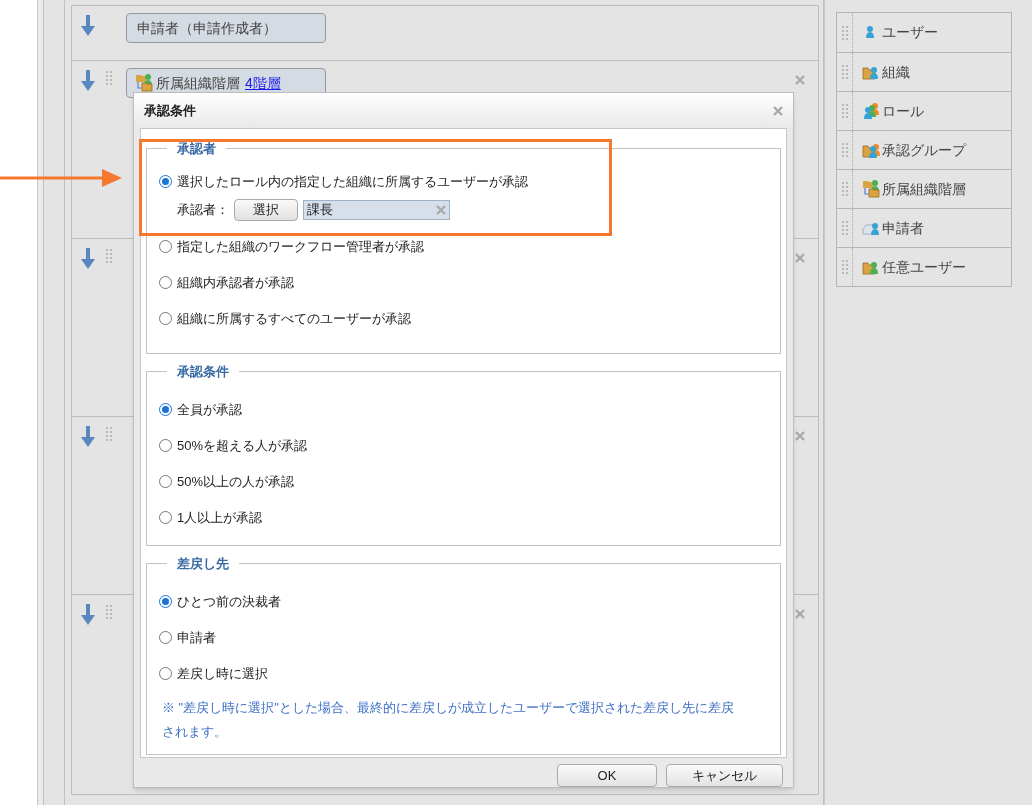 The width and height of the screenshot is (1032, 805). I want to click on option-label: 1人以上が承認, so click(220, 517).